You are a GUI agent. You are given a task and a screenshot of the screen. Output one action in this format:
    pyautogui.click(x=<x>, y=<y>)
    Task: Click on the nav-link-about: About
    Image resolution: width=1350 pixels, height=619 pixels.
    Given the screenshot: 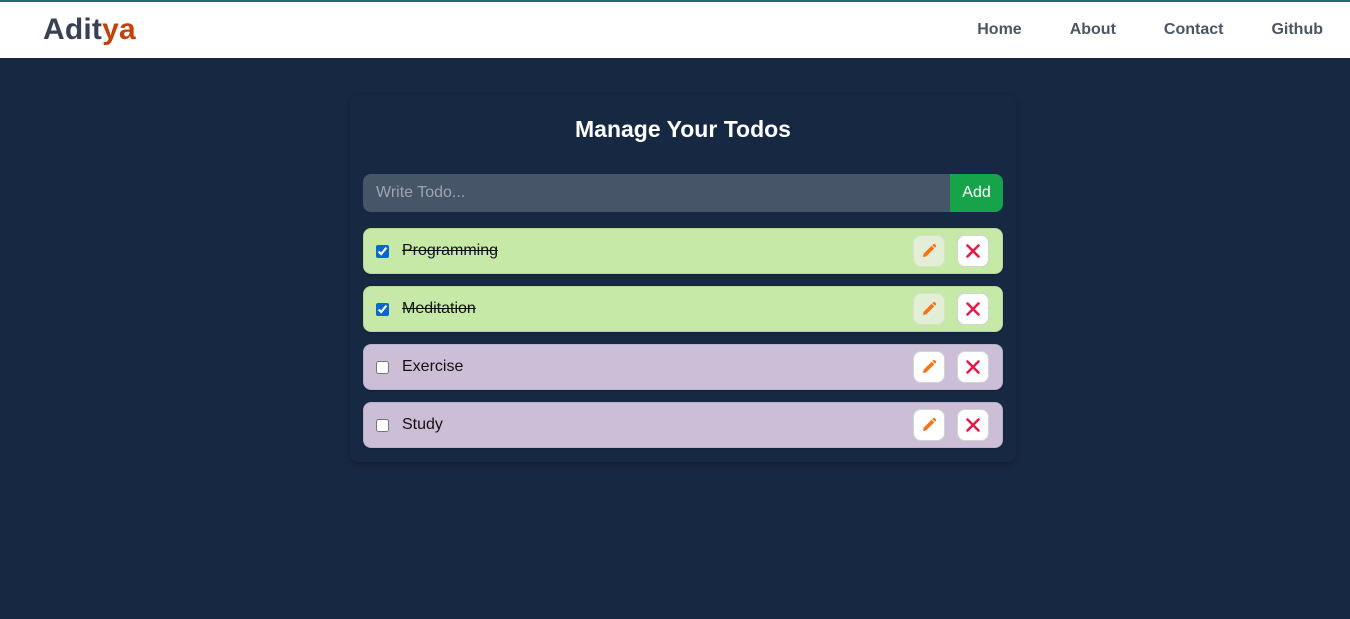 What is the action you would take?
    pyautogui.click(x=1093, y=30)
    